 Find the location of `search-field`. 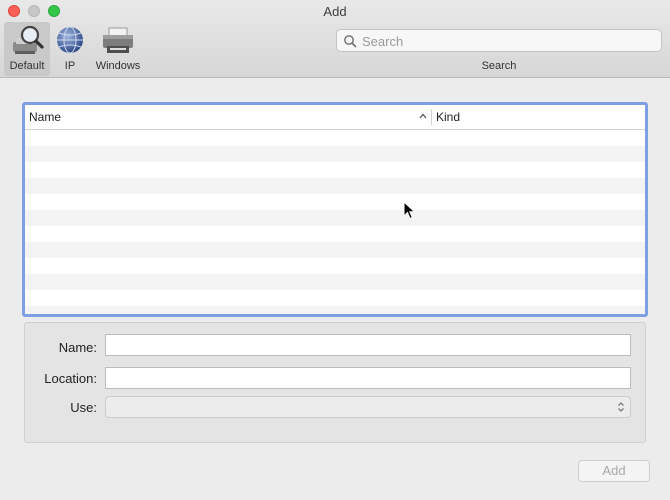

search-field is located at coordinates (499, 40).